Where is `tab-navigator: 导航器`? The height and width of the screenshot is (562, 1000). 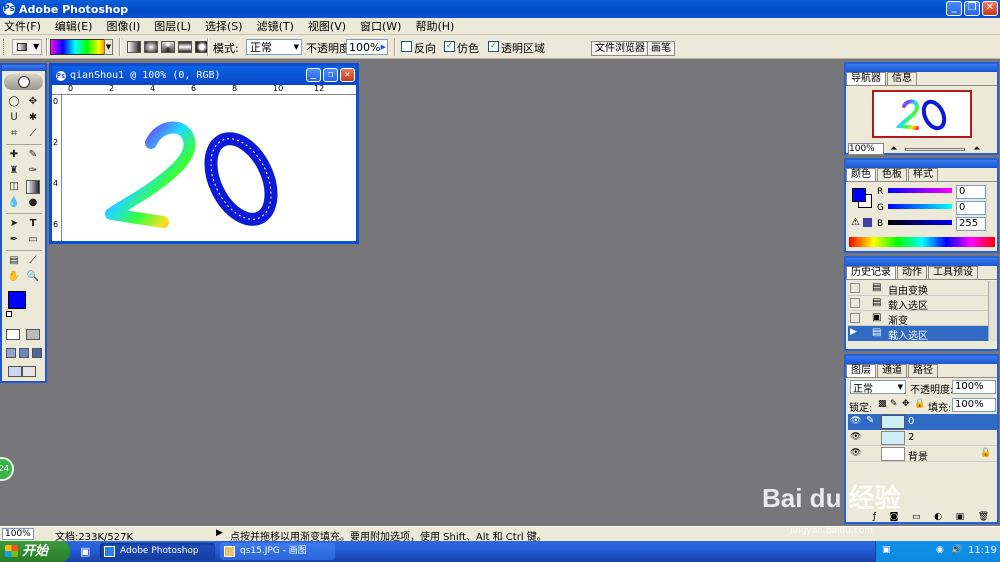
tab-navigator: 导航器 is located at coordinates (866, 78).